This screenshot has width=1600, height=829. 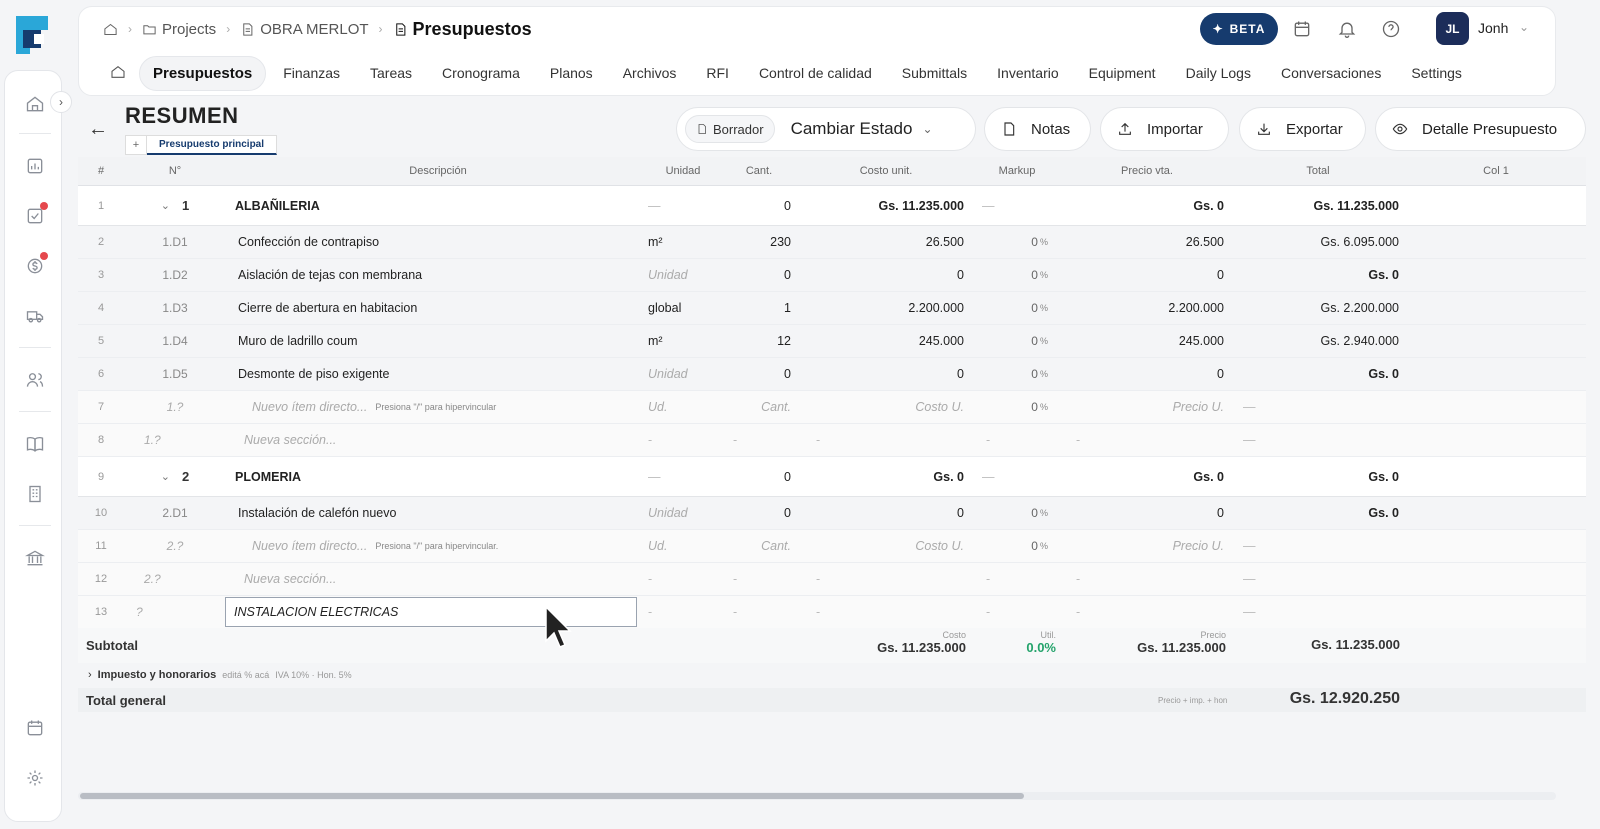 What do you see at coordinates (1302, 129) in the screenshot?
I see `exportar-button: Exportar` at bounding box center [1302, 129].